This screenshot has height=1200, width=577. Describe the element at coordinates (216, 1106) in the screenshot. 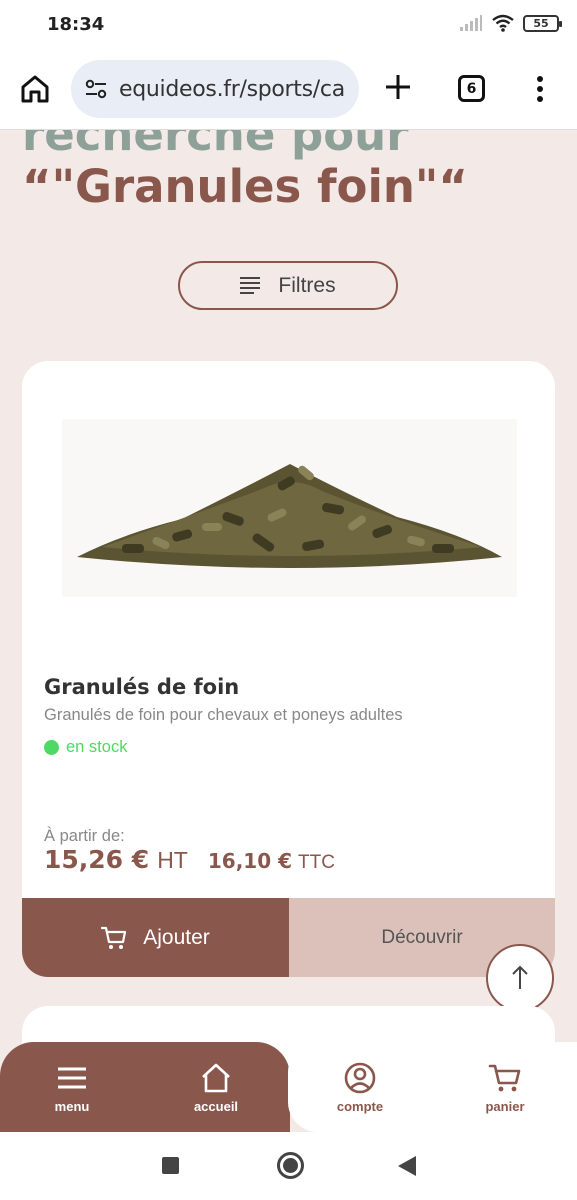

I see `nav-label-home: accueil` at that location.